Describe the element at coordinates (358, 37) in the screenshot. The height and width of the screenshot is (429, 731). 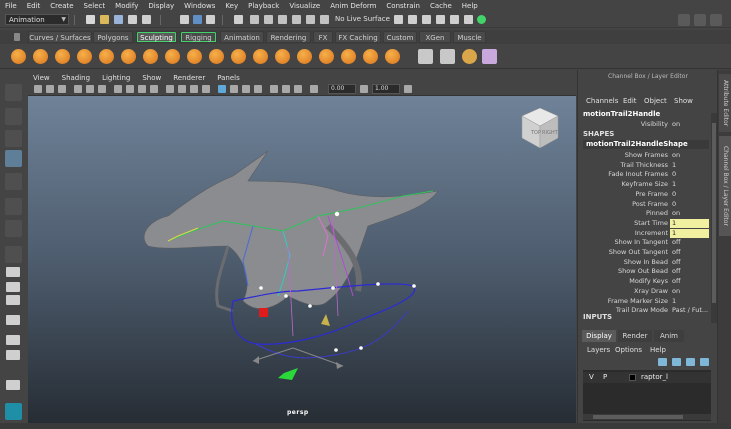
I see `tab-fx-caching: FX Caching` at that location.